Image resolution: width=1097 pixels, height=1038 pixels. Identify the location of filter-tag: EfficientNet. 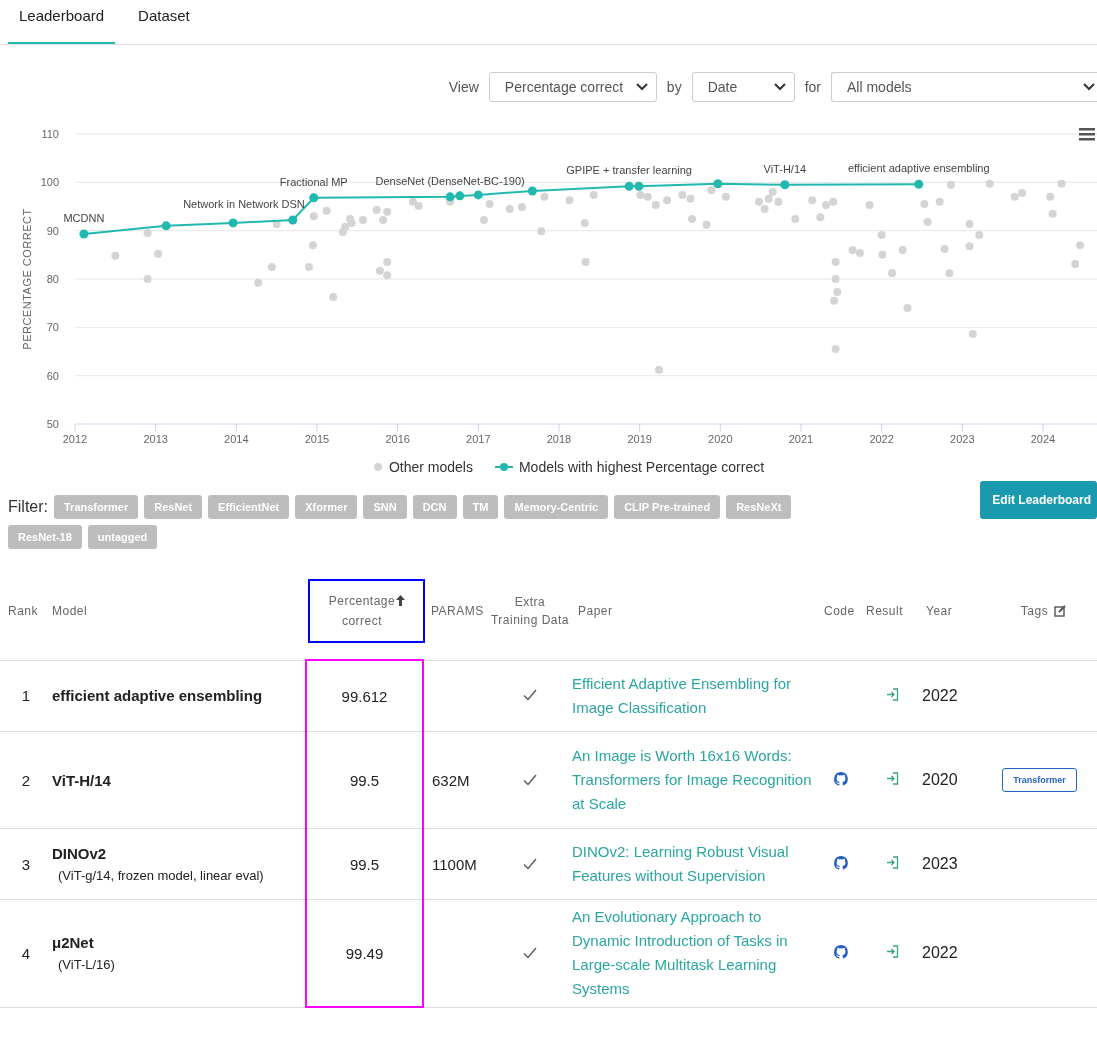
(249, 507).